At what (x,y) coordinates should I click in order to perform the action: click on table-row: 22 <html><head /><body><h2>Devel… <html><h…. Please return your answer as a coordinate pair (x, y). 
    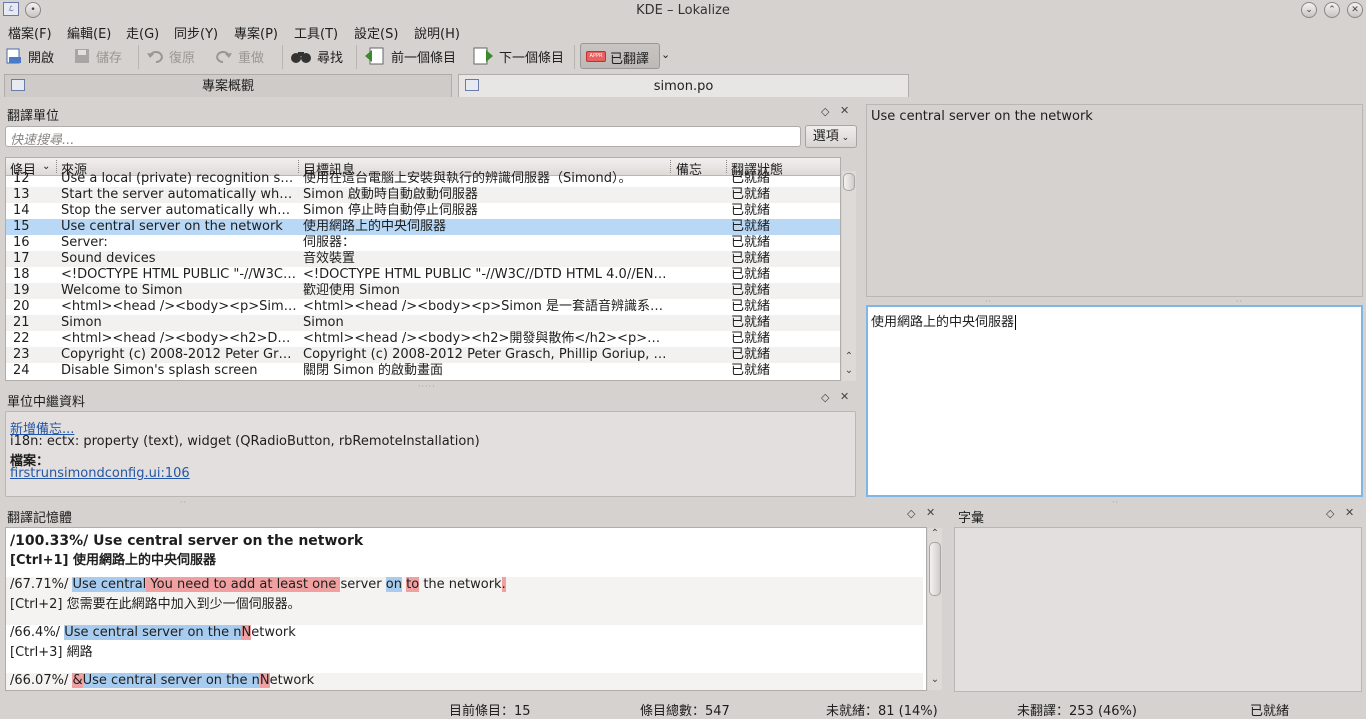
    Looking at the image, I should click on (423, 339).